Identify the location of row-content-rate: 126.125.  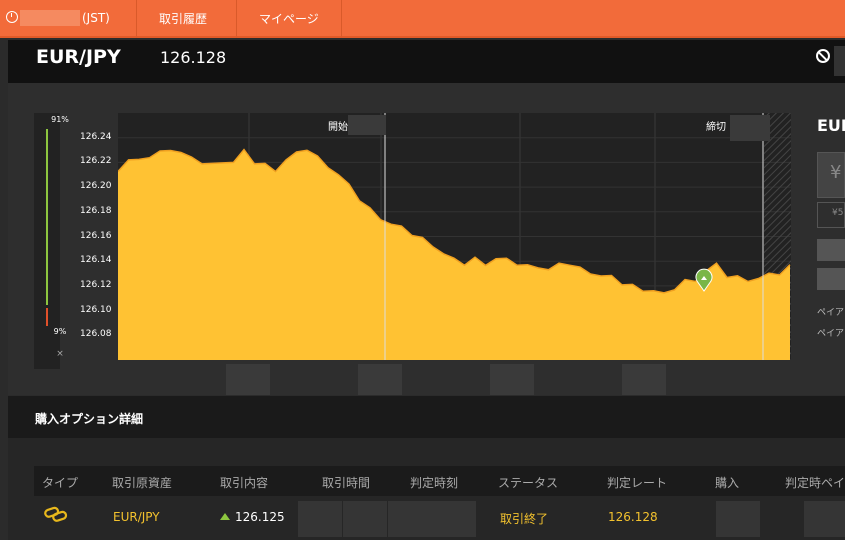
(260, 517).